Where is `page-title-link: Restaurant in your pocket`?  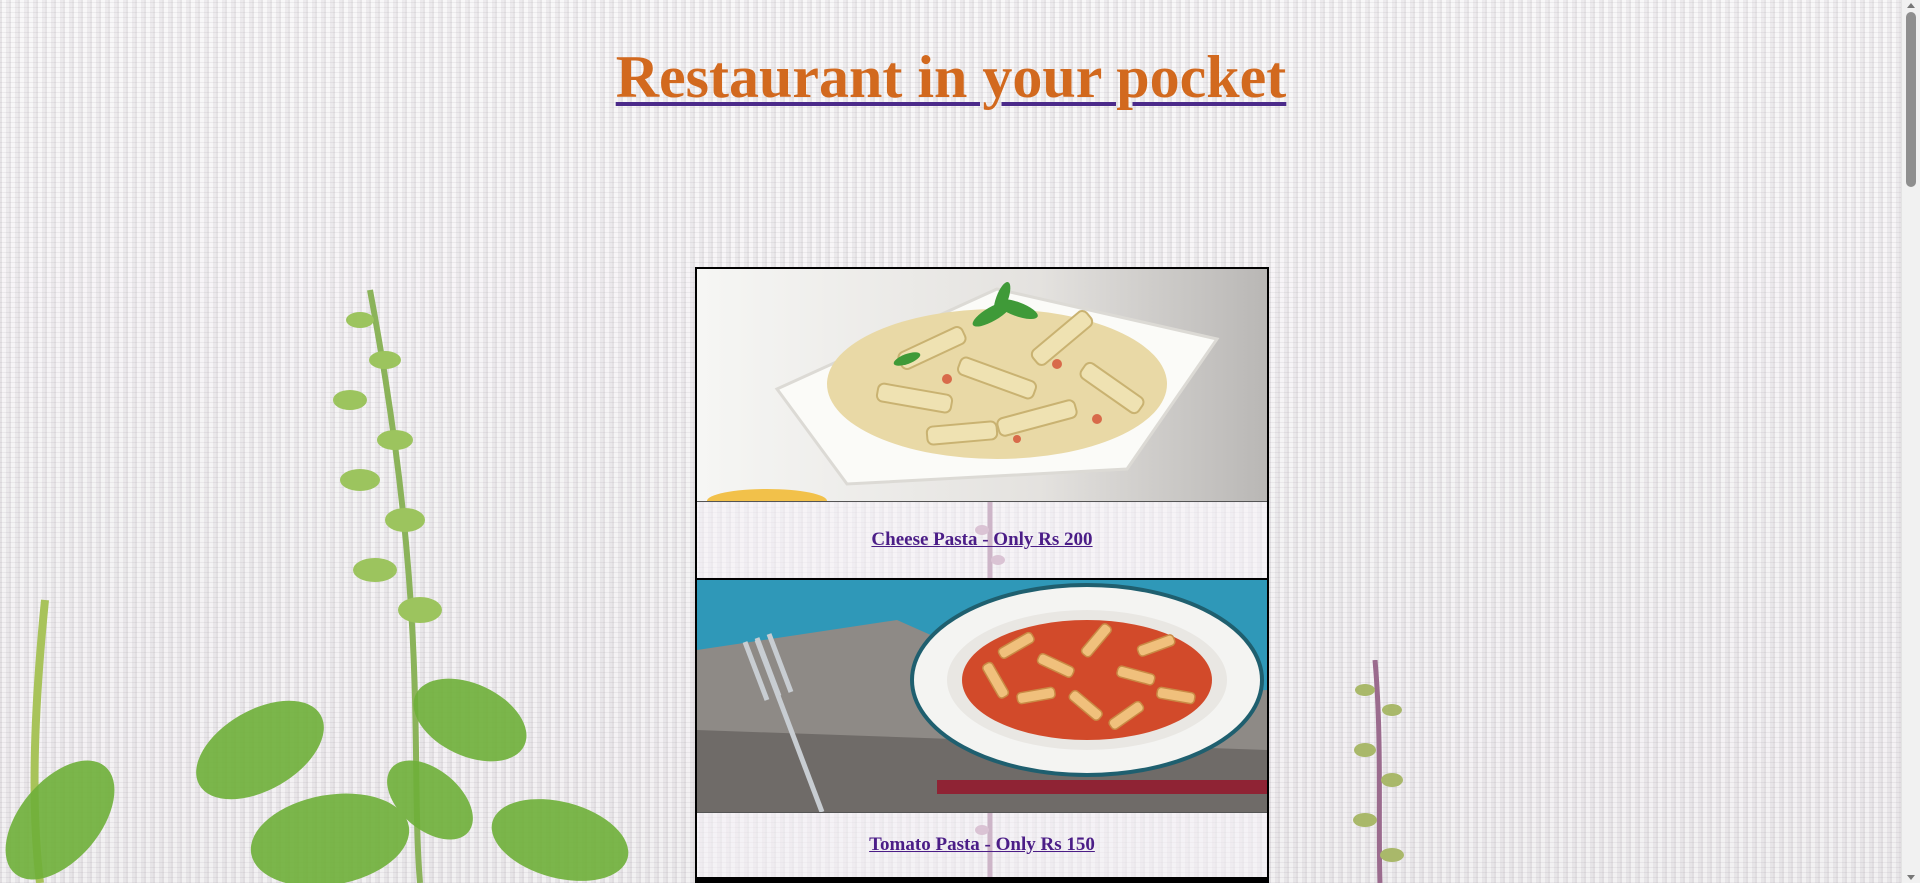 page-title-link: Restaurant in your pocket is located at coordinates (951, 77).